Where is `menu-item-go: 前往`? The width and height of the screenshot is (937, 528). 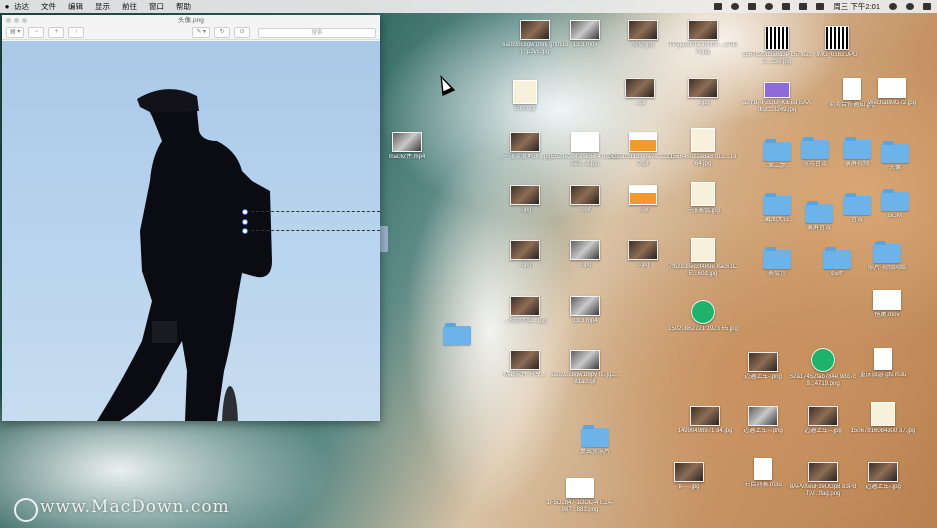 menu-item-go: 前往 is located at coordinates (129, 6).